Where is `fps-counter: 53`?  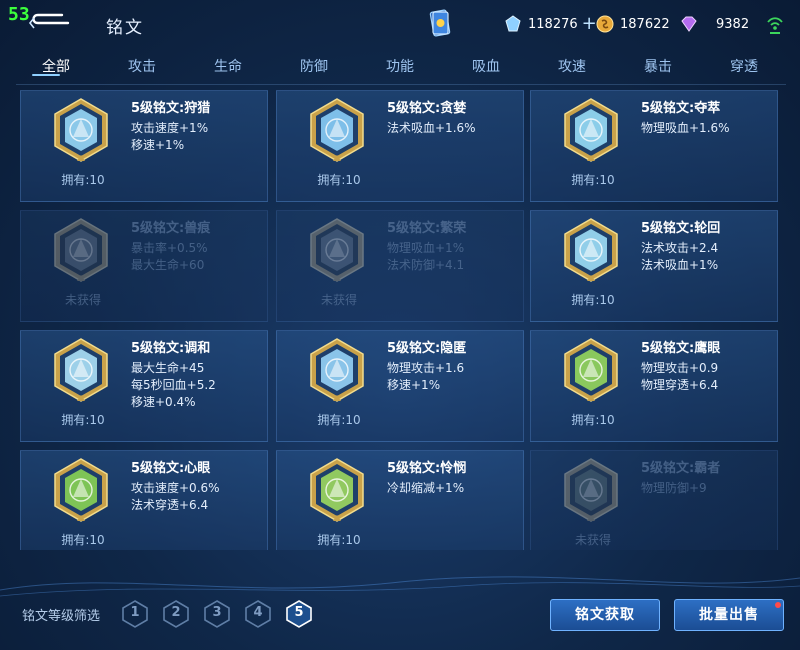 fps-counter: 53 is located at coordinates (19, 14).